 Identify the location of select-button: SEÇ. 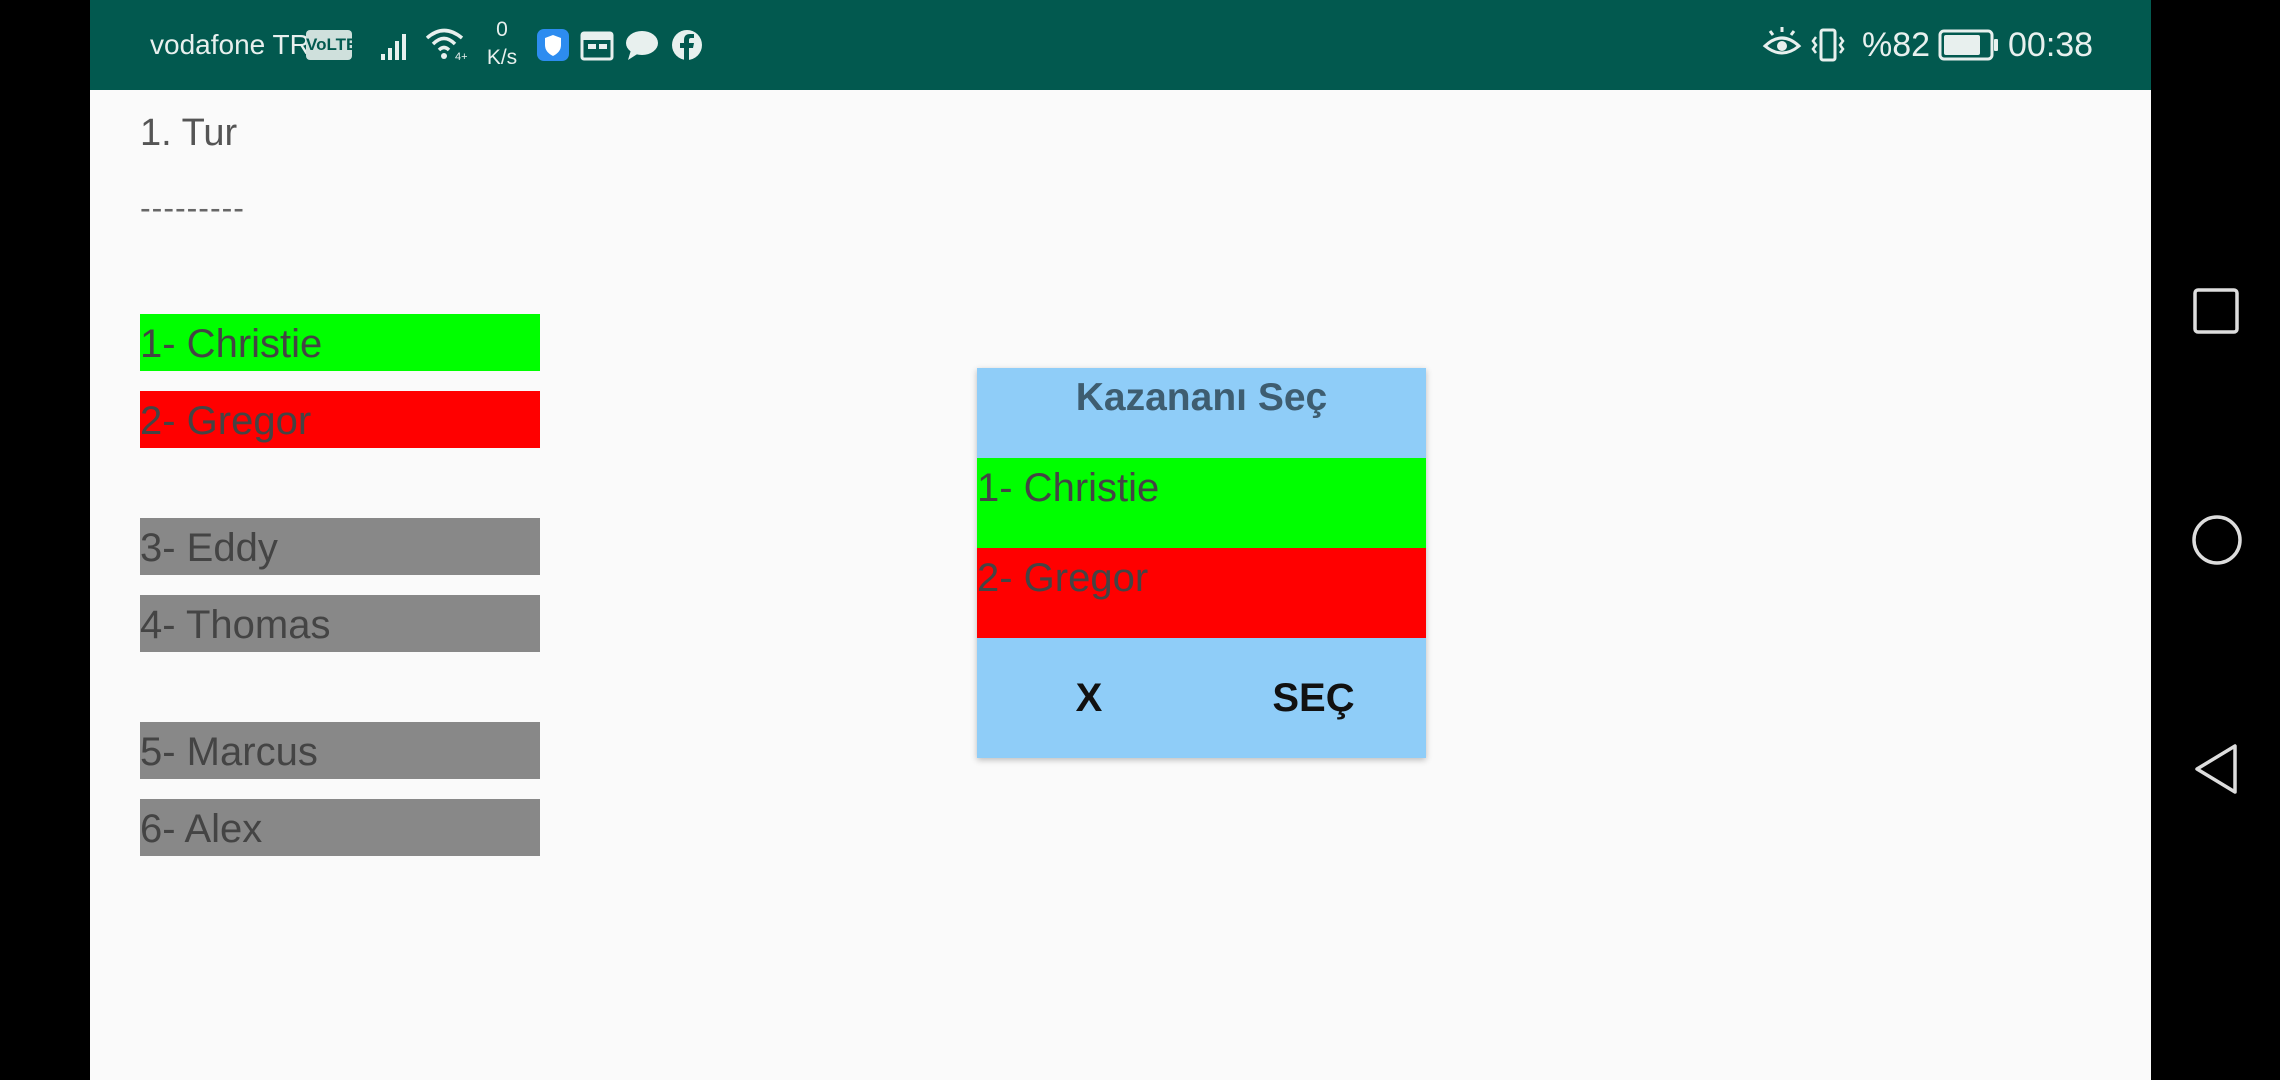
(1313, 698).